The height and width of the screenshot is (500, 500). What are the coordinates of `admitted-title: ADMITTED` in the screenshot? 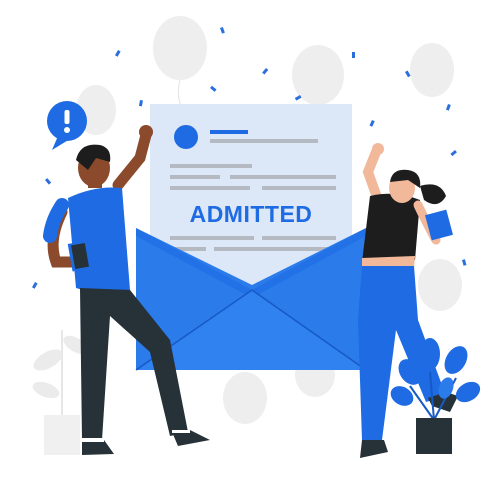 It's located at (251, 214).